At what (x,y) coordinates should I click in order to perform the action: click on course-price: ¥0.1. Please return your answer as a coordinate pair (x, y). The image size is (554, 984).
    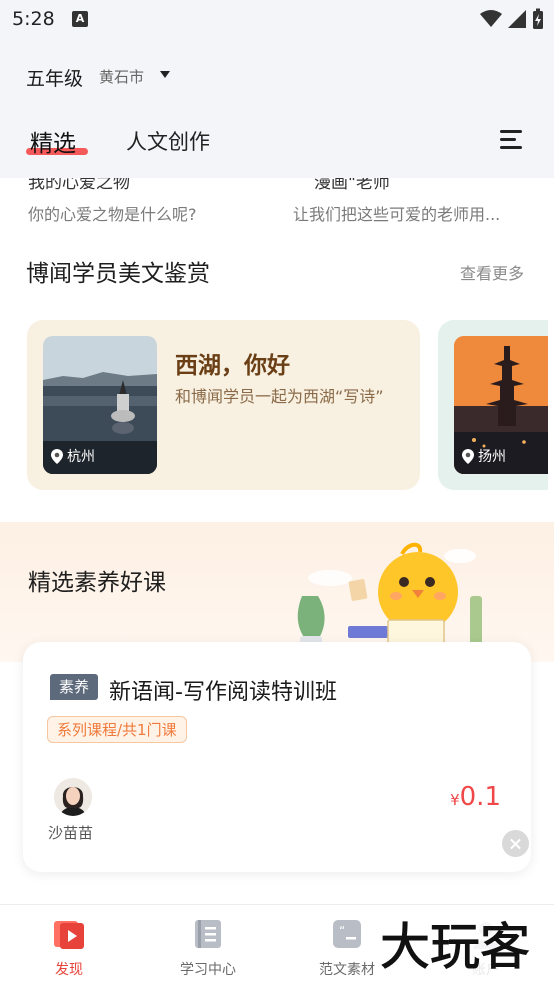
    Looking at the image, I should click on (475, 797).